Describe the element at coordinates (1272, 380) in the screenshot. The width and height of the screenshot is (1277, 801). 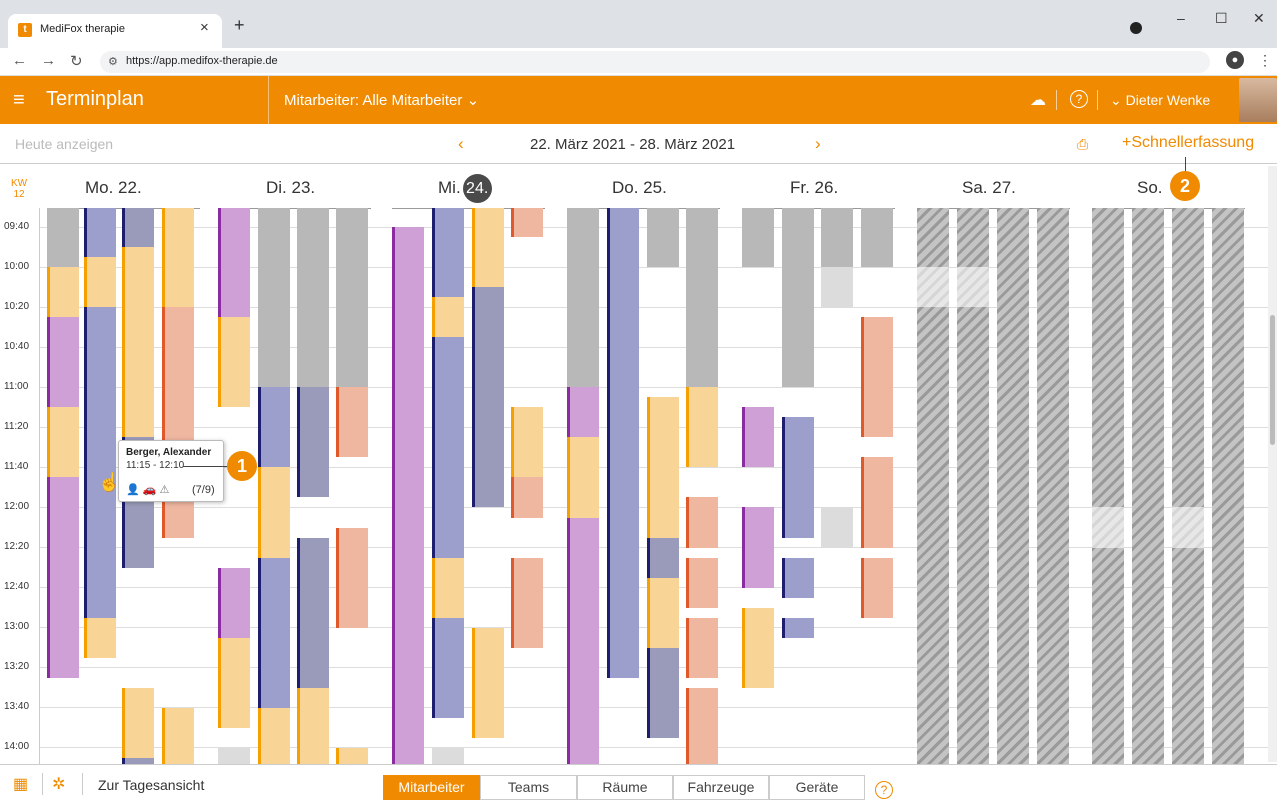
I see `calendar-scrollbar-thumb` at that location.